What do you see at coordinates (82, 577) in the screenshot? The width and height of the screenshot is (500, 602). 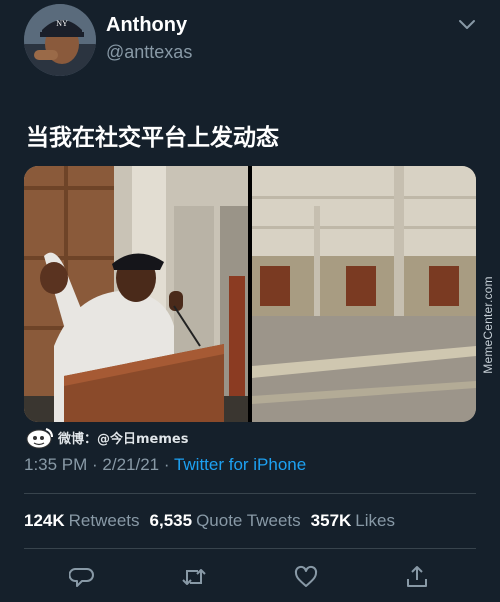 I see `reply-icon` at bounding box center [82, 577].